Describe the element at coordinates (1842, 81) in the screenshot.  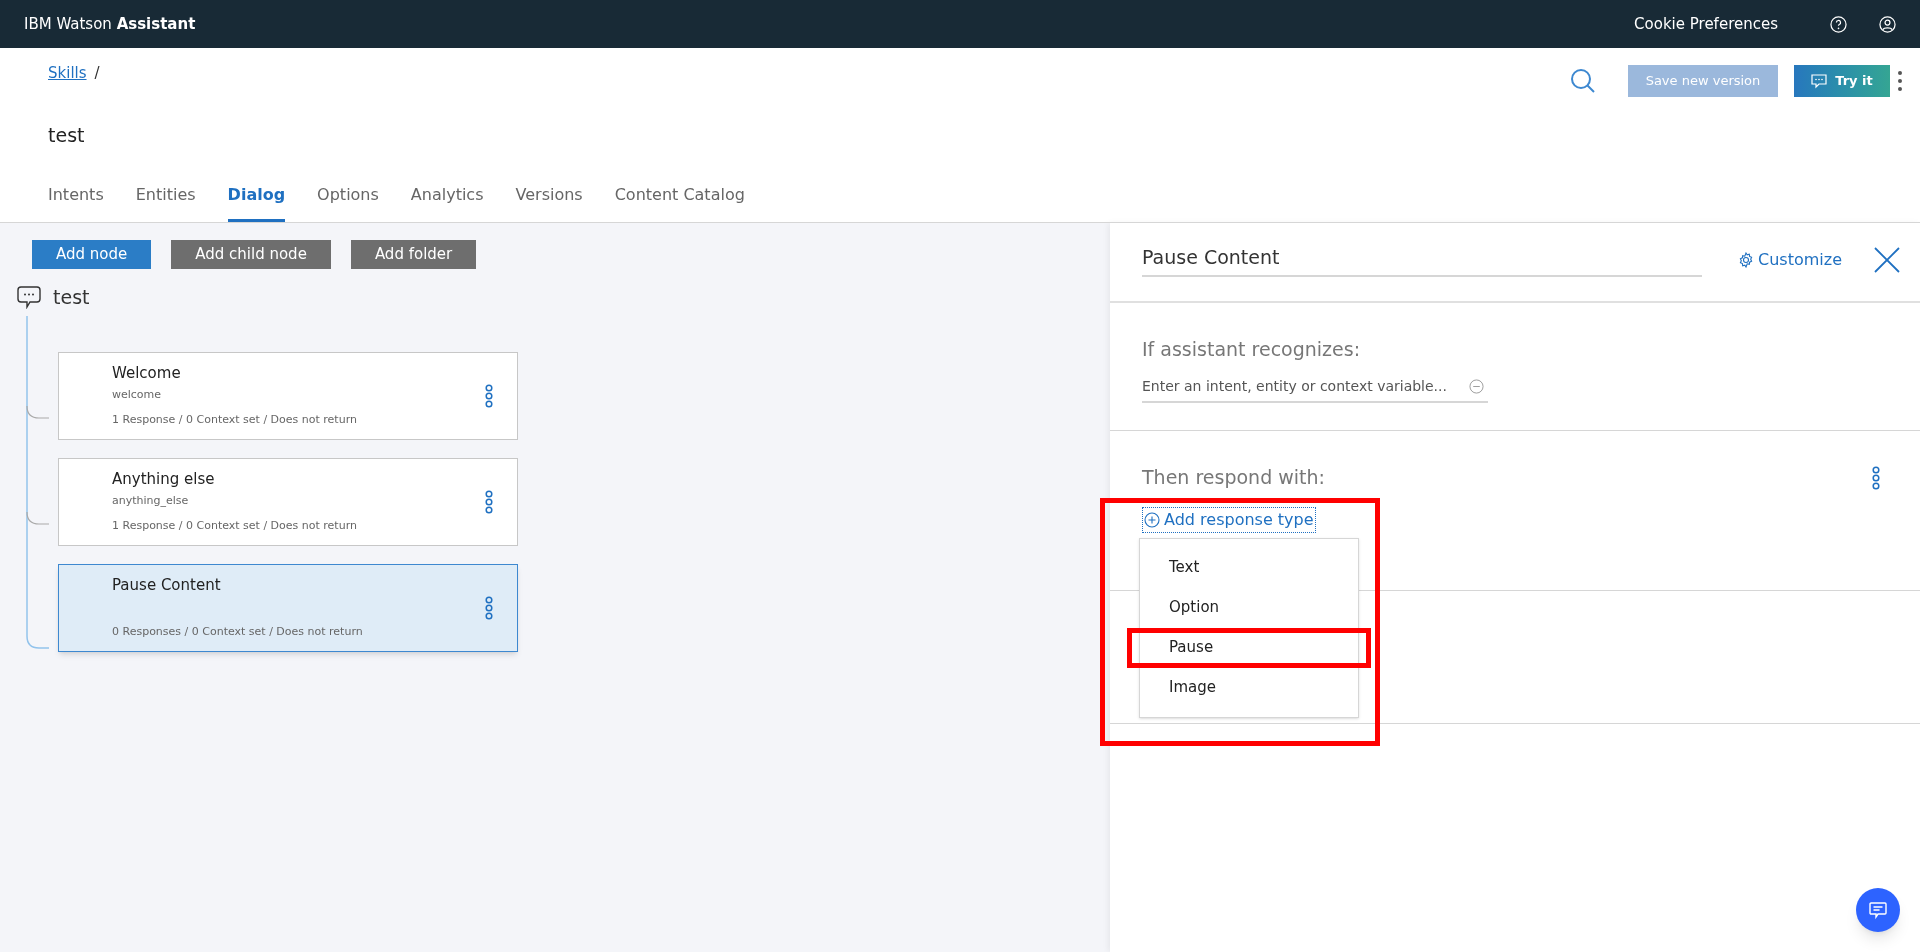
I see `try-it-button: Try it` at that location.